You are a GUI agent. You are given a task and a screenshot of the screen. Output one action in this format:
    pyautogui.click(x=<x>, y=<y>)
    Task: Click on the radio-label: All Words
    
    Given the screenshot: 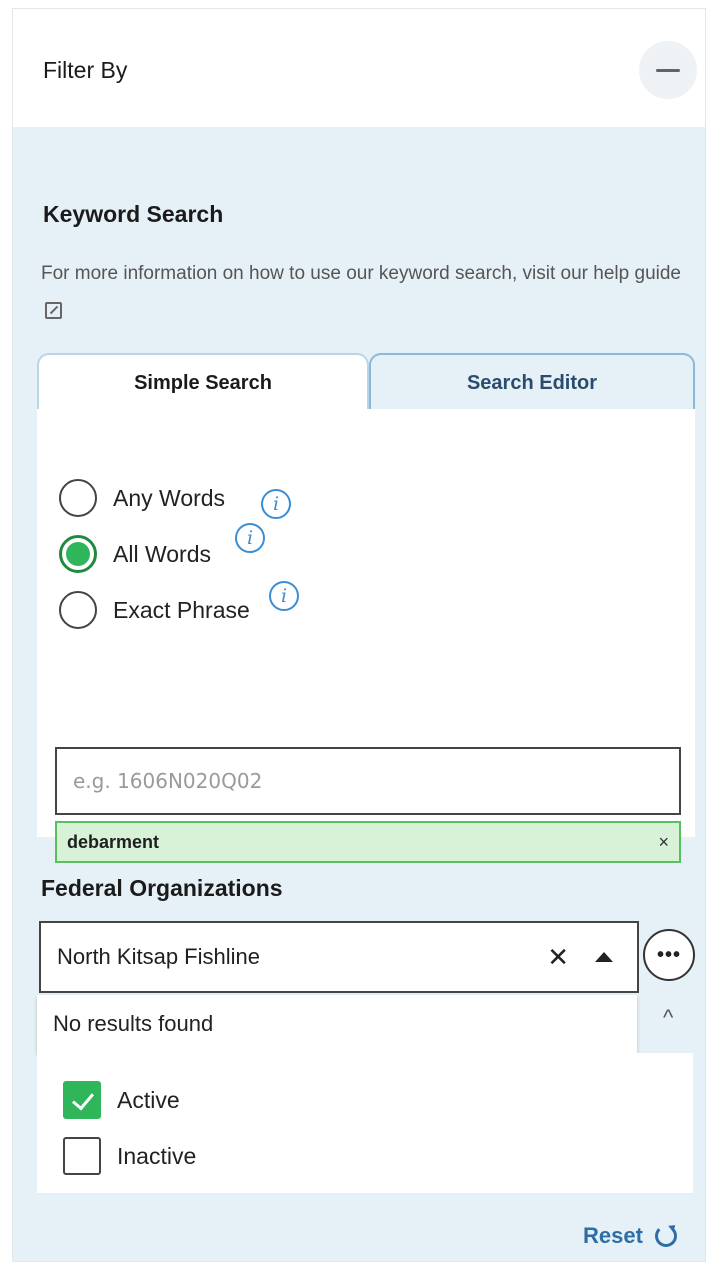 What is the action you would take?
    pyautogui.click(x=162, y=553)
    